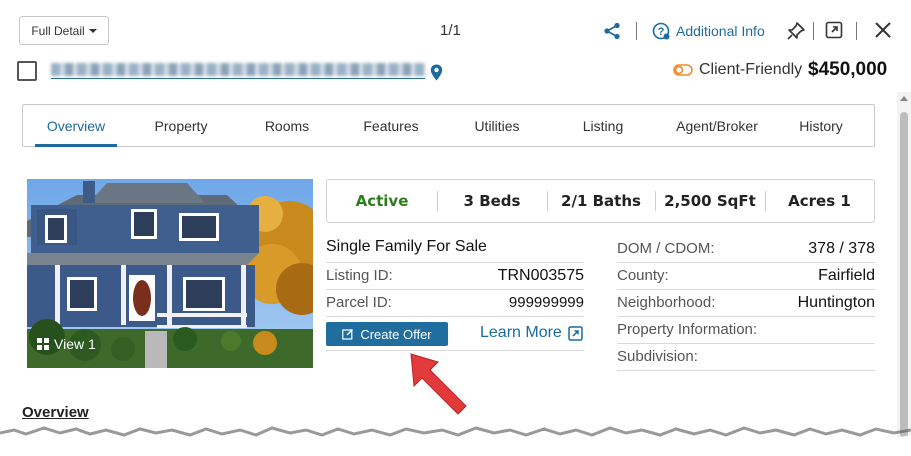 The height and width of the screenshot is (456, 911). What do you see at coordinates (720, 31) in the screenshot?
I see `additional-info-label: Additional Info` at bounding box center [720, 31].